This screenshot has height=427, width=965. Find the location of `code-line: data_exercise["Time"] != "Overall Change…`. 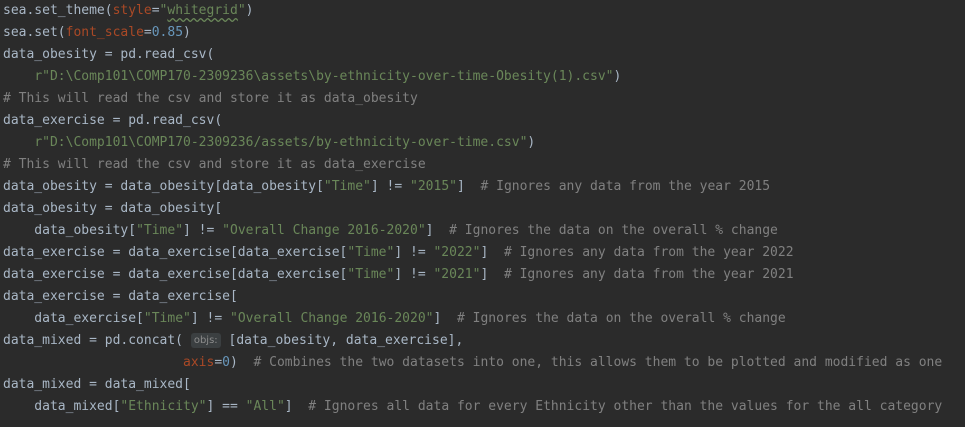

code-line: data_exercise["Time"] != "Overall Change… is located at coordinates (394, 319).